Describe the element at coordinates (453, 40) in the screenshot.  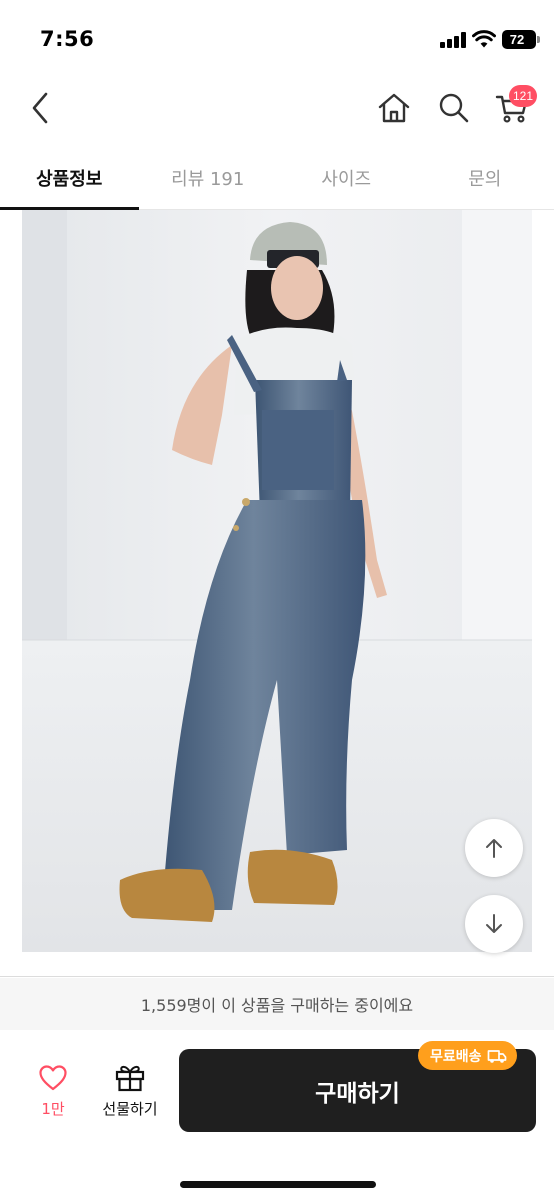
I see `signal-icon` at that location.